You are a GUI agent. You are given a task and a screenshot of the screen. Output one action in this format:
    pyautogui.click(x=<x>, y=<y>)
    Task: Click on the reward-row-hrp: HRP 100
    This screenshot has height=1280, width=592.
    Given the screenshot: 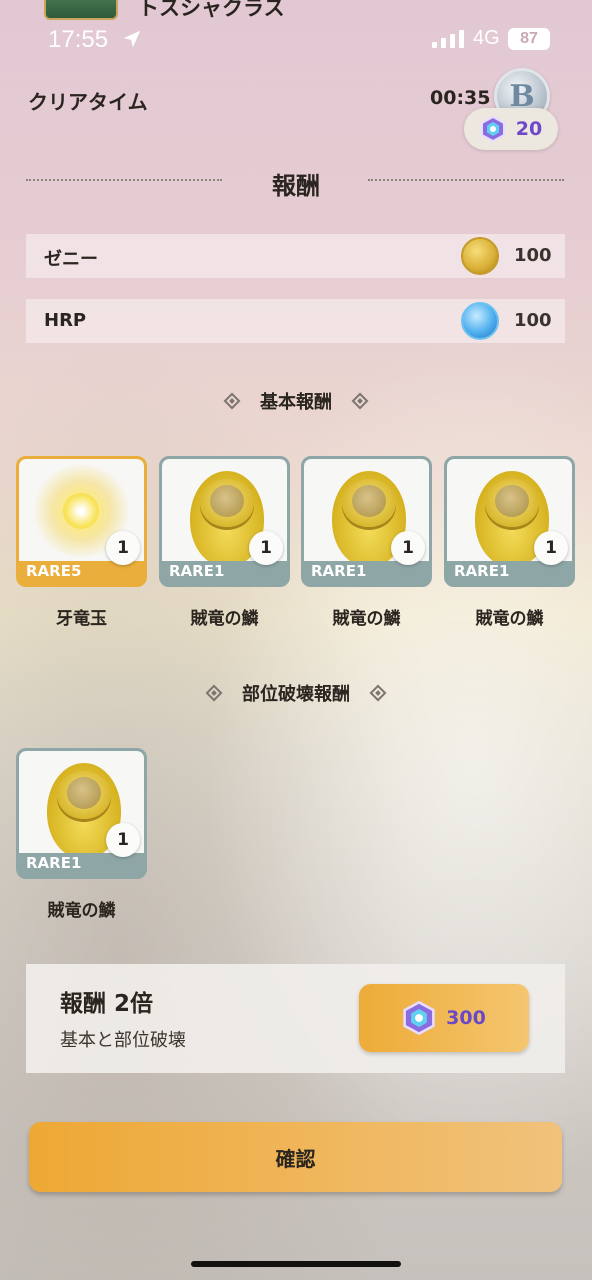 What is the action you would take?
    pyautogui.click(x=295, y=321)
    